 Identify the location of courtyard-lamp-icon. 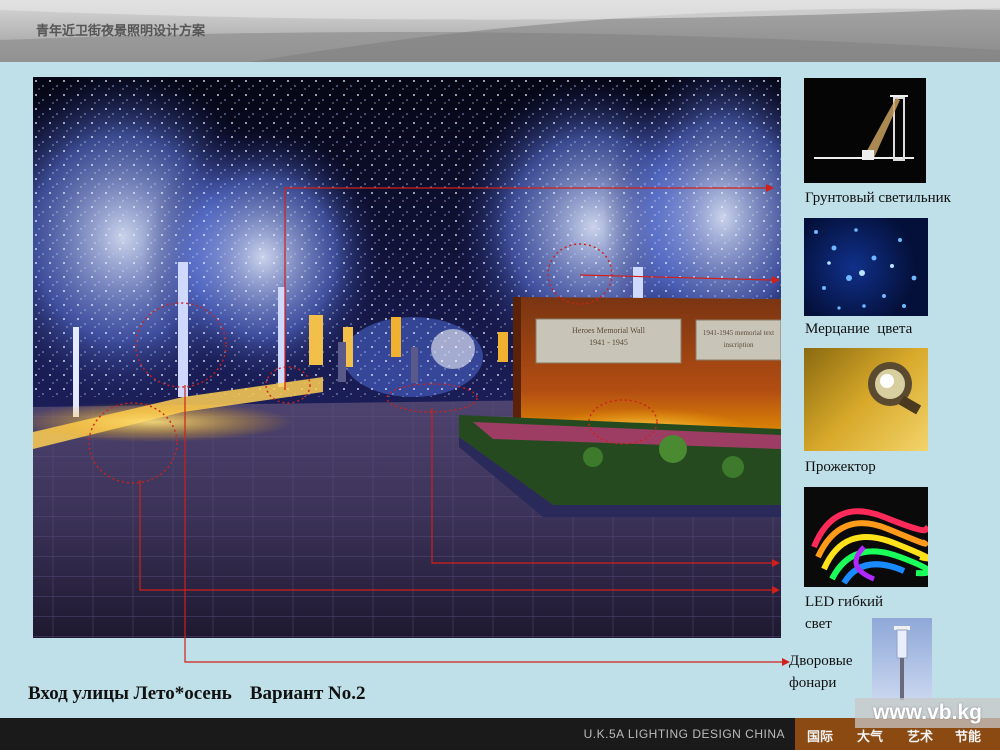
(902, 663).